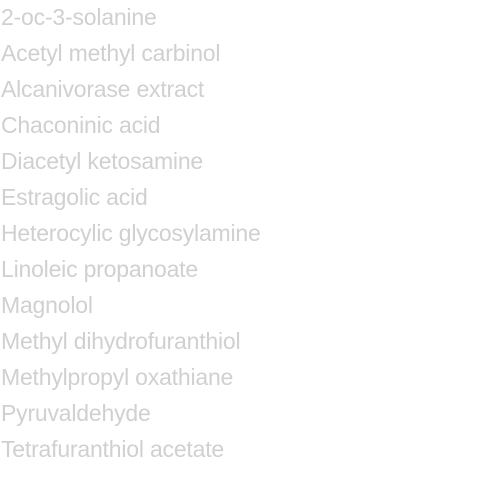 The image size is (494, 493). What do you see at coordinates (247, 126) in the screenshot?
I see `list-item: Chaconinic acid` at bounding box center [247, 126].